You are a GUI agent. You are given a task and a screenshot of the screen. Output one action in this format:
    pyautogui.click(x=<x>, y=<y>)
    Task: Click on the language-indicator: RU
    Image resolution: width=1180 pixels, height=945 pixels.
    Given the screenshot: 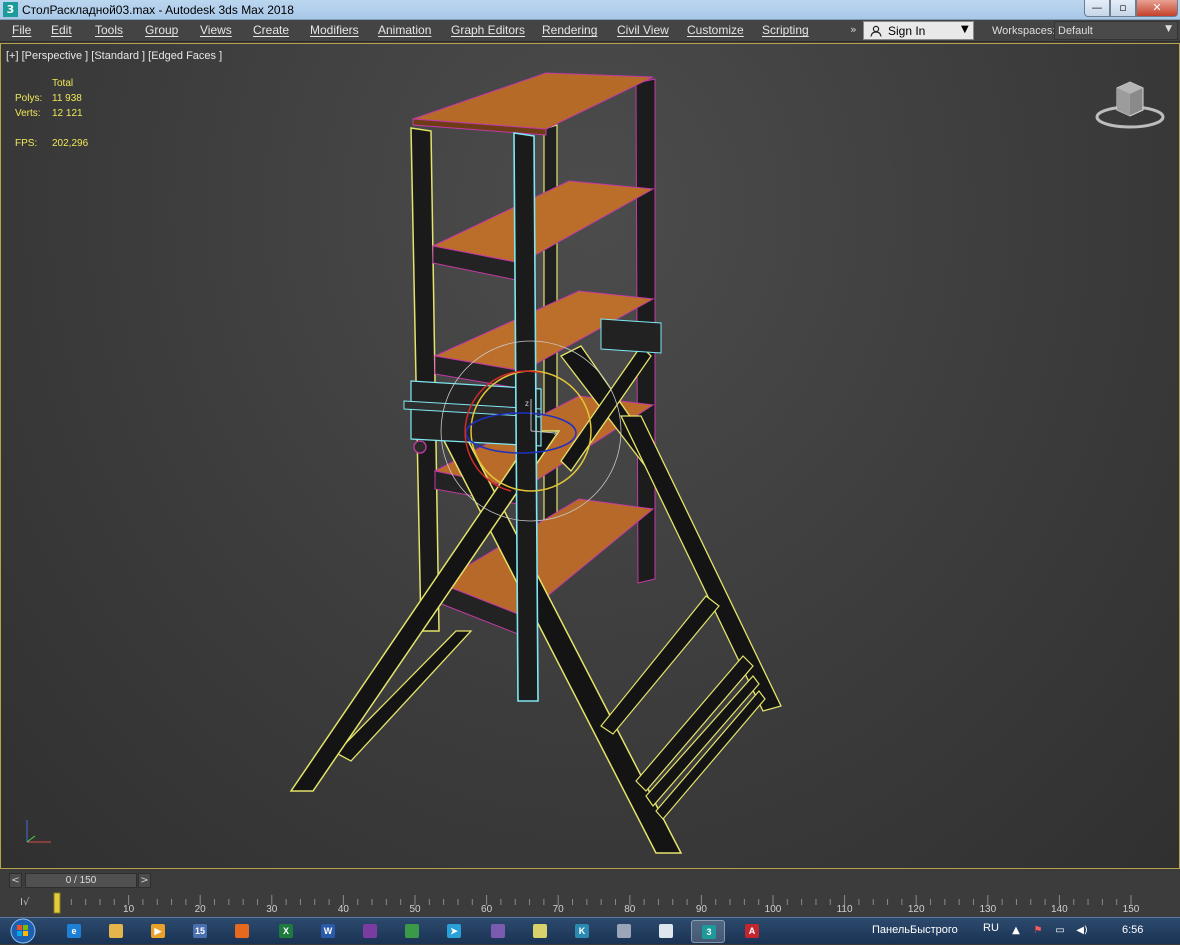 What is the action you would take?
    pyautogui.click(x=991, y=928)
    